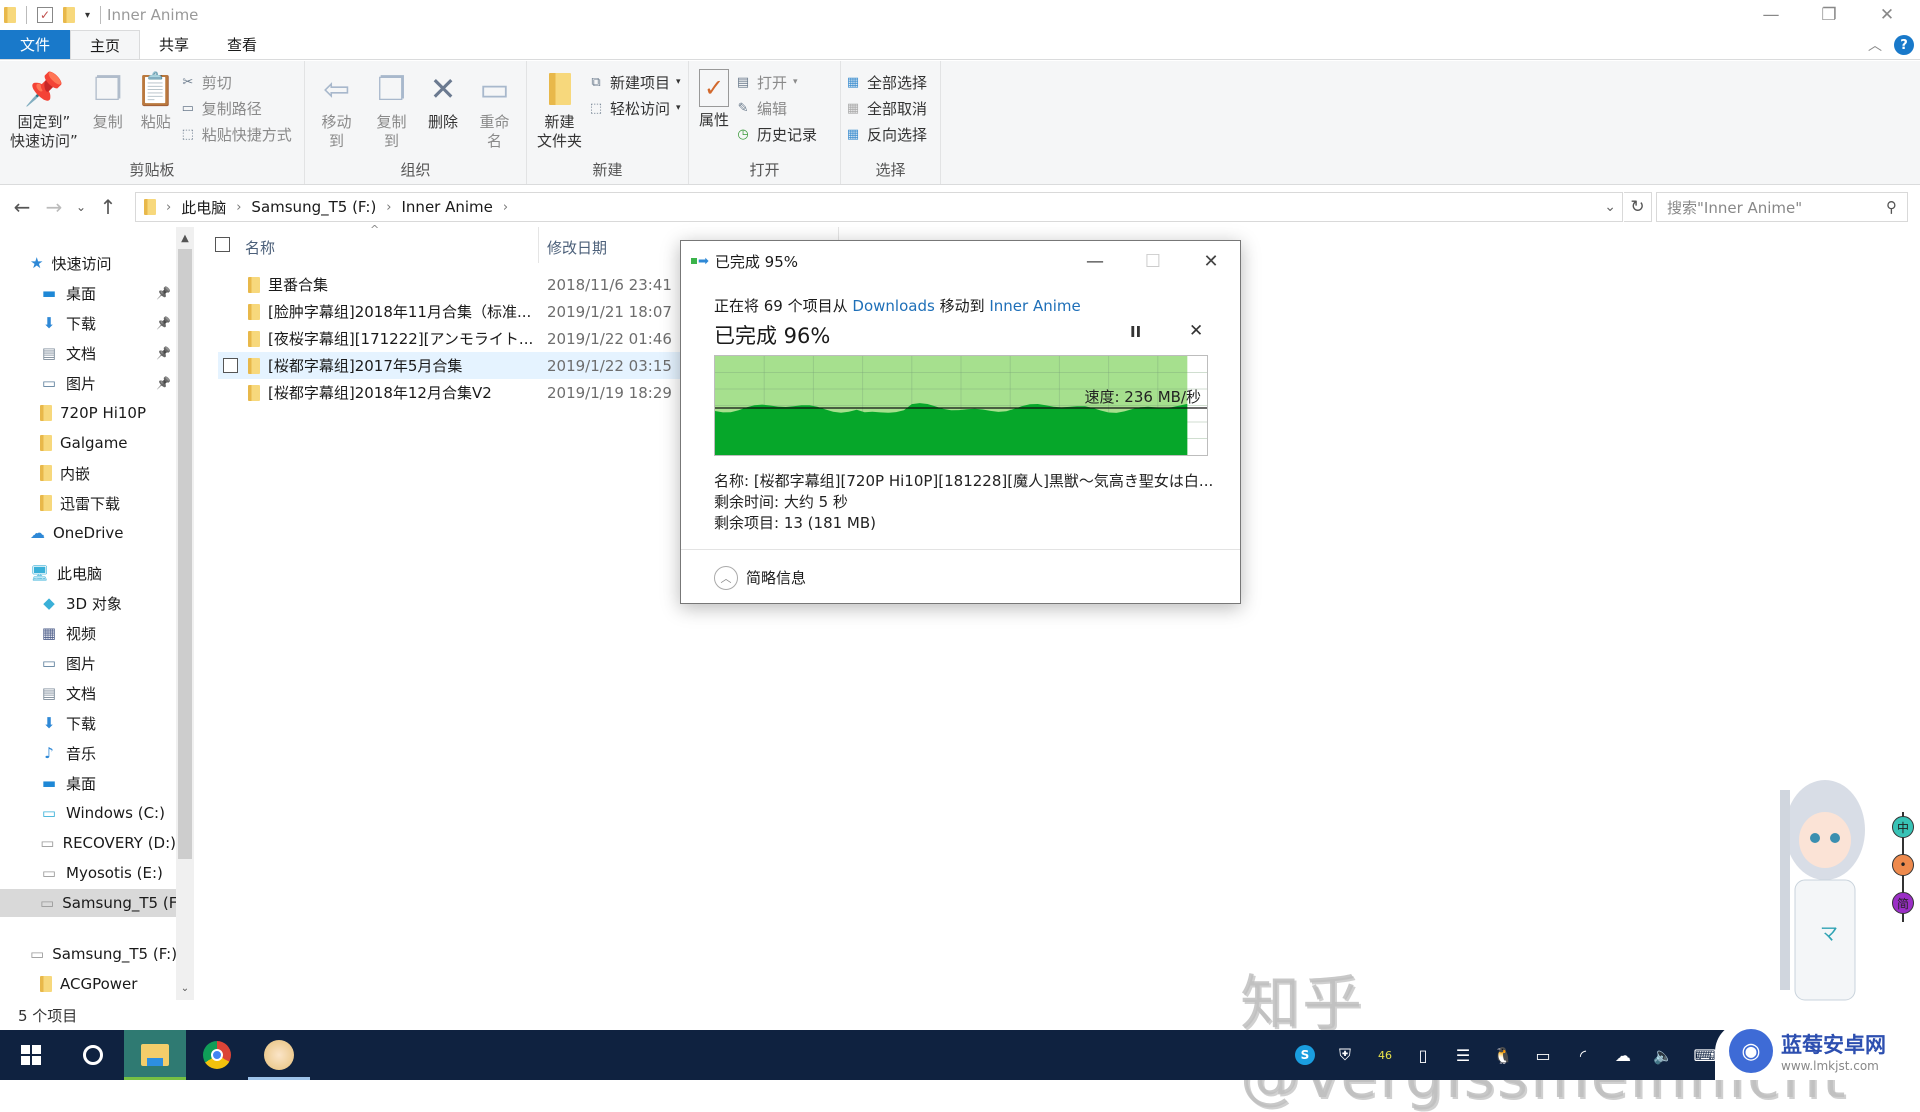  I want to click on cut-button: ✂ 剪切, so click(236, 82).